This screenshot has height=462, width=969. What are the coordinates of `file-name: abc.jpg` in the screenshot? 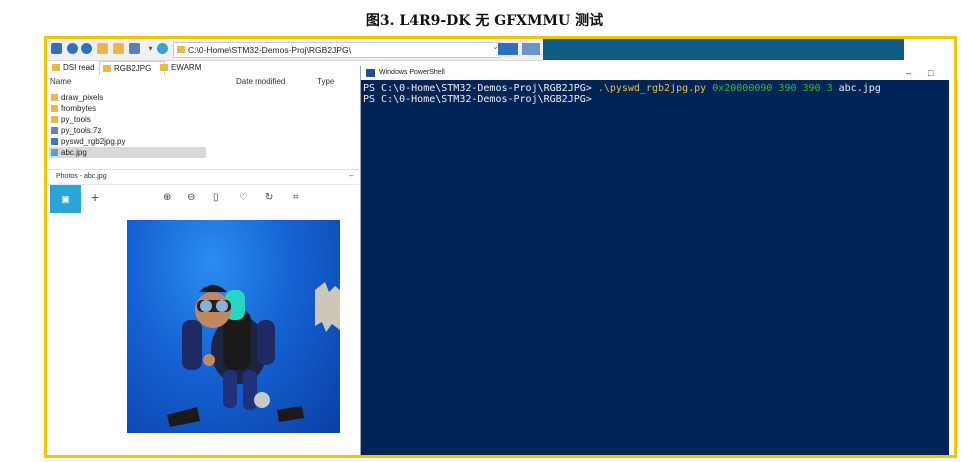 It's located at (74, 152).